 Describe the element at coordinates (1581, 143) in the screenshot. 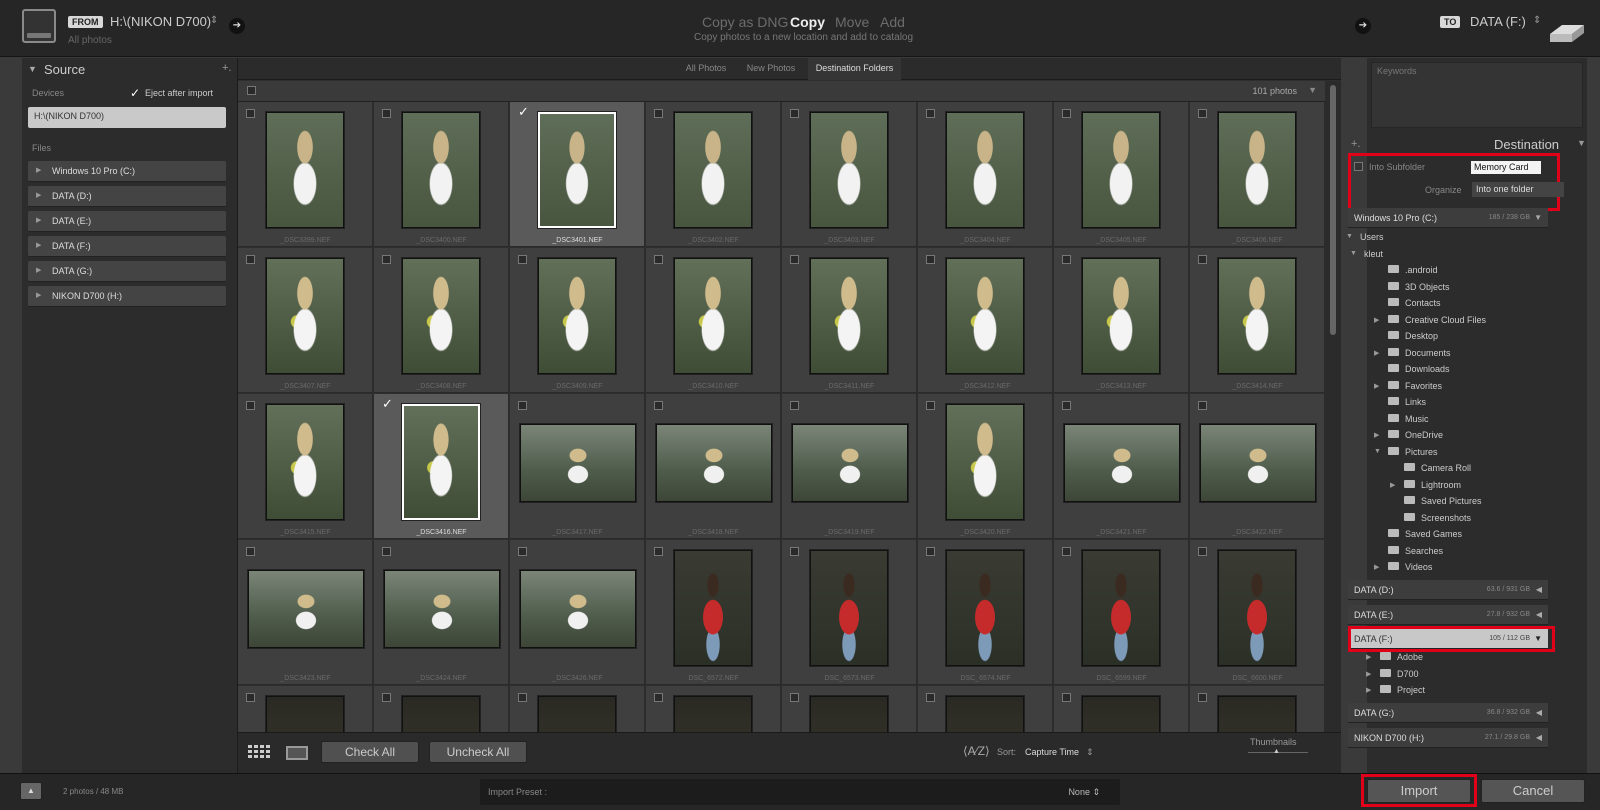

I see `collapse-triangle-icon: ▼` at that location.